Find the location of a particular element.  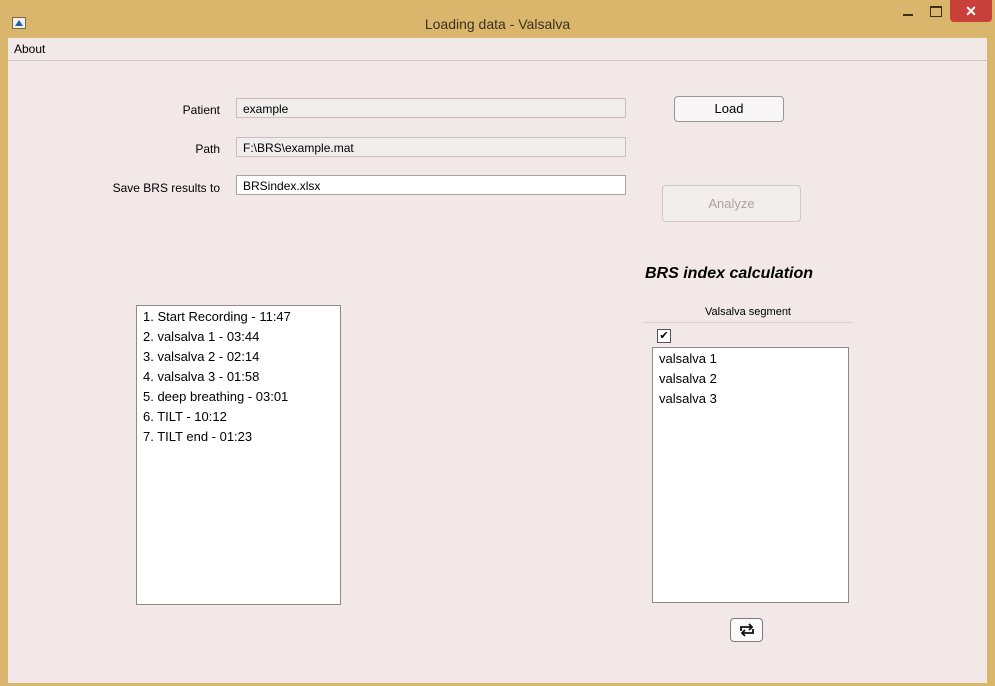

refresh-icon is located at coordinates (746, 630).